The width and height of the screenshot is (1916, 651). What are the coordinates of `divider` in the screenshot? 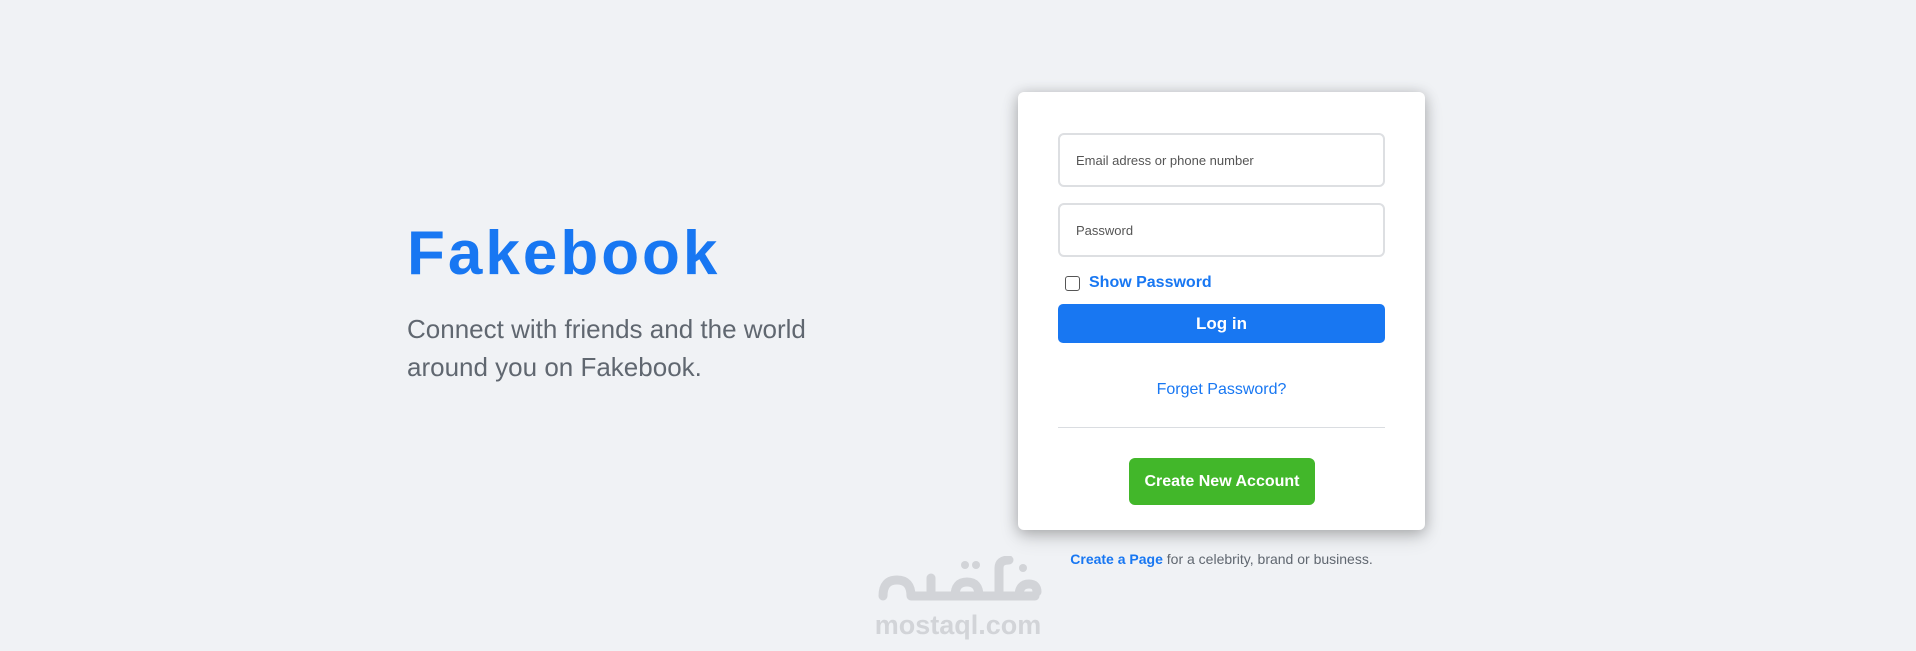 It's located at (1221, 427).